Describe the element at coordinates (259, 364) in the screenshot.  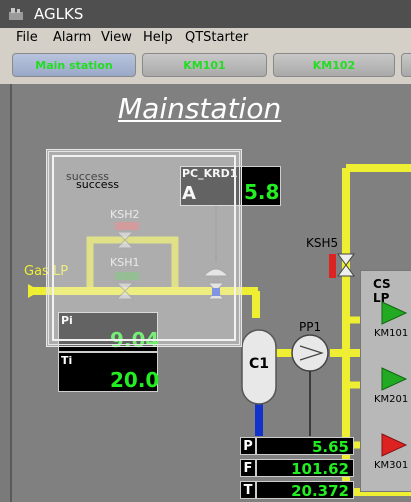
I see `c1-label: C1` at that location.